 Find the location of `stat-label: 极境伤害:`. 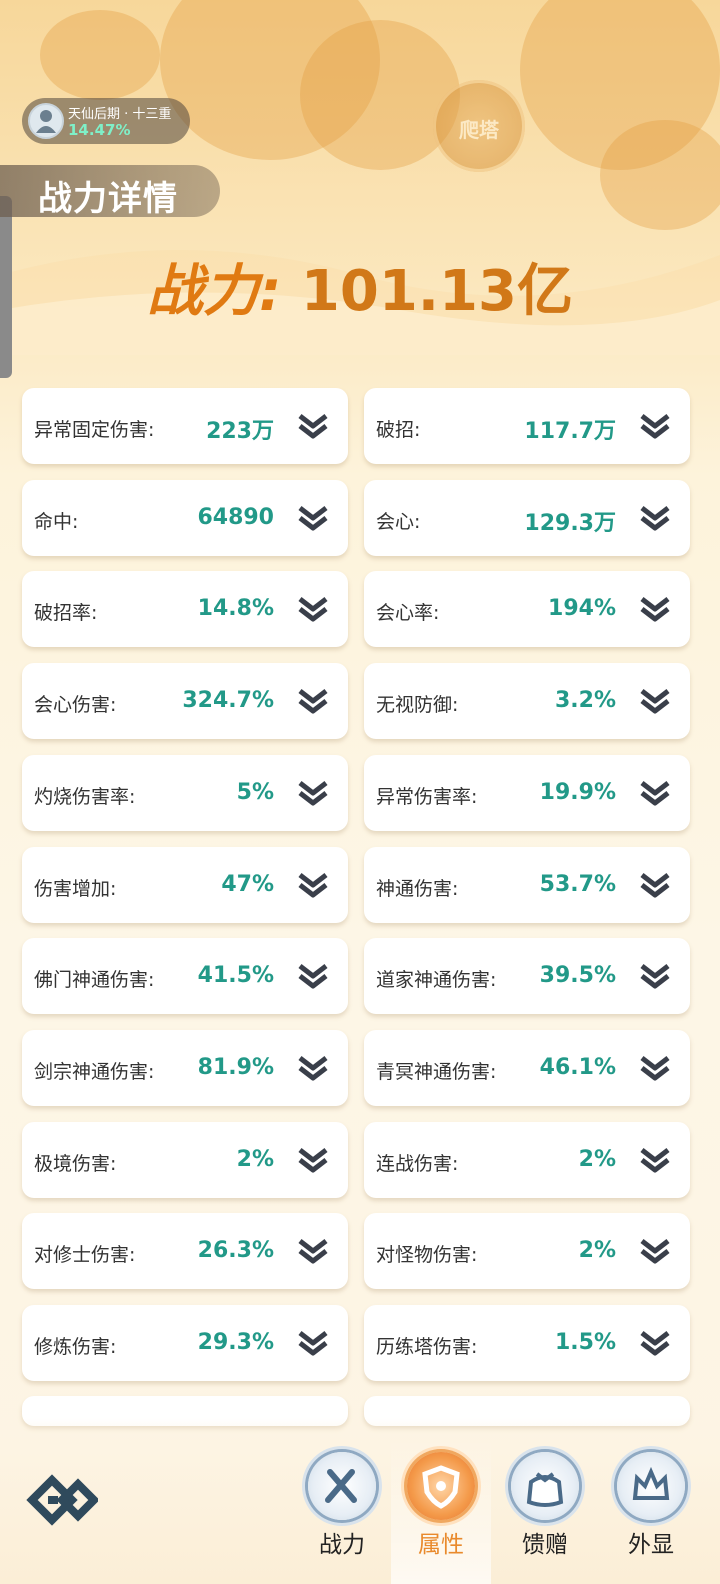

stat-label: 极境伤害: is located at coordinates (75, 1164).